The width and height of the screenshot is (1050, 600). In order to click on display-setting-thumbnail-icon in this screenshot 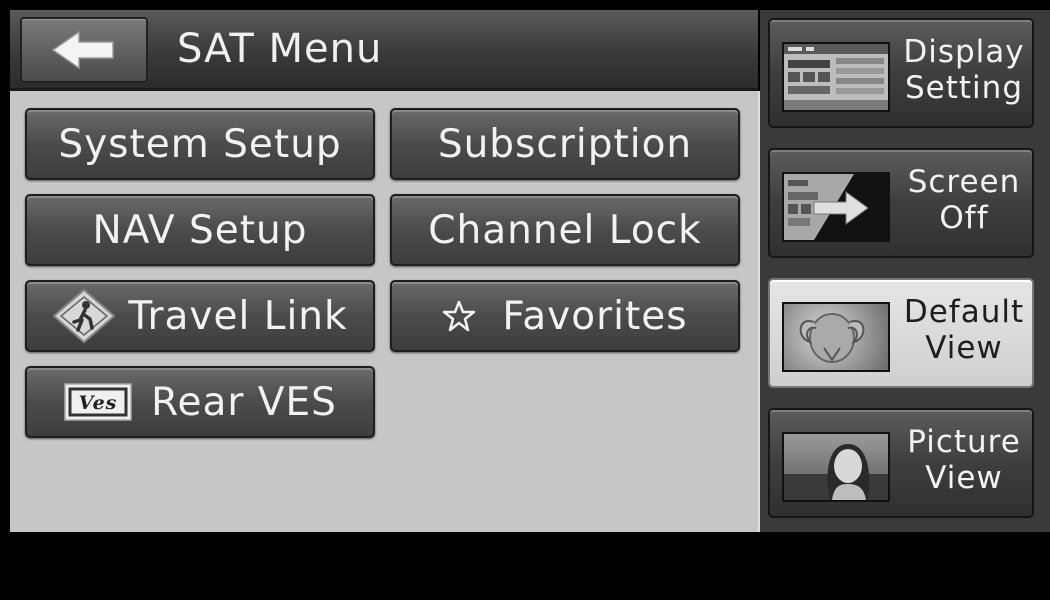, I will do `click(836, 77)`.